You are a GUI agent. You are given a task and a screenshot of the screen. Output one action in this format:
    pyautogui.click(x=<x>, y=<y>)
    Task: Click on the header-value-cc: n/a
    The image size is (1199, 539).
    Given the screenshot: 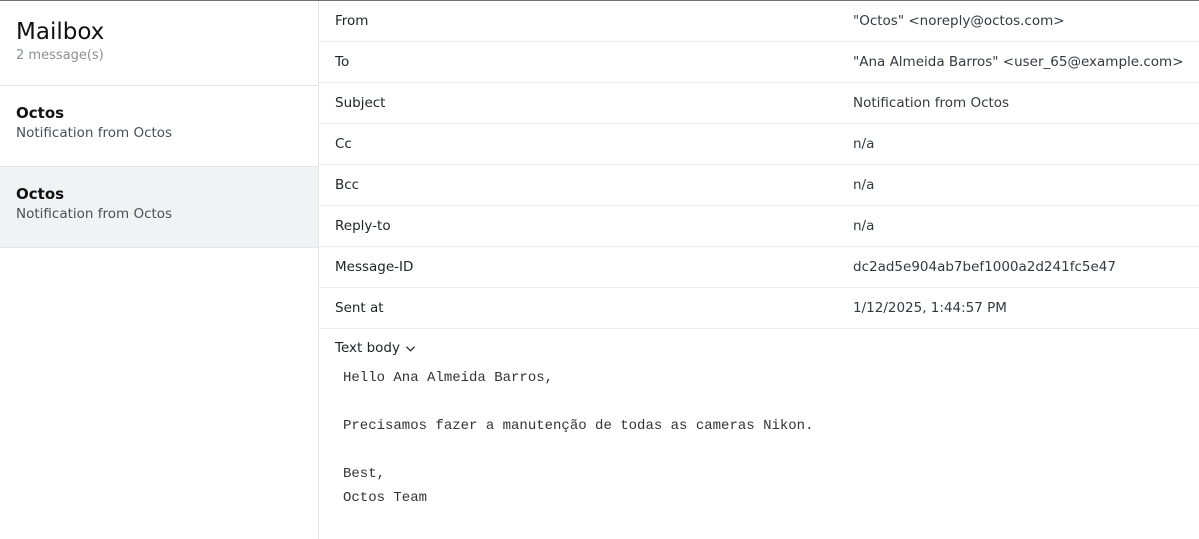 What is the action you would take?
    pyautogui.click(x=864, y=144)
    